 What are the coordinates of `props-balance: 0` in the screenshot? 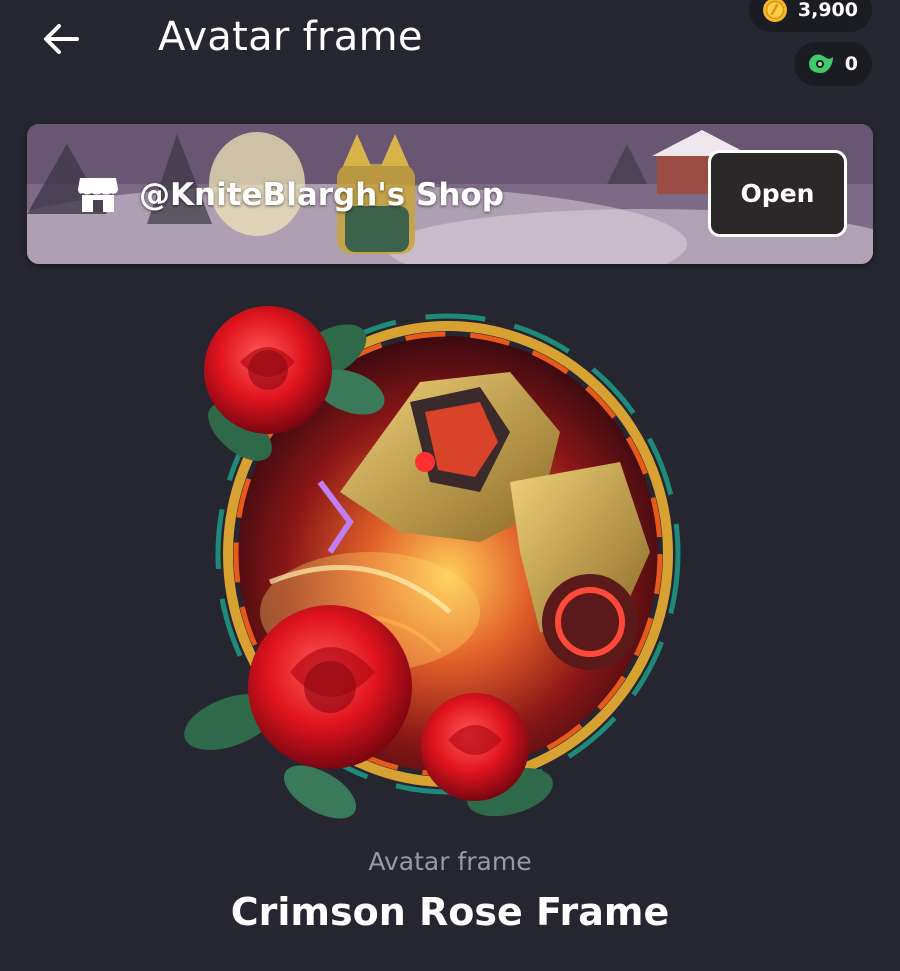 It's located at (832, 64).